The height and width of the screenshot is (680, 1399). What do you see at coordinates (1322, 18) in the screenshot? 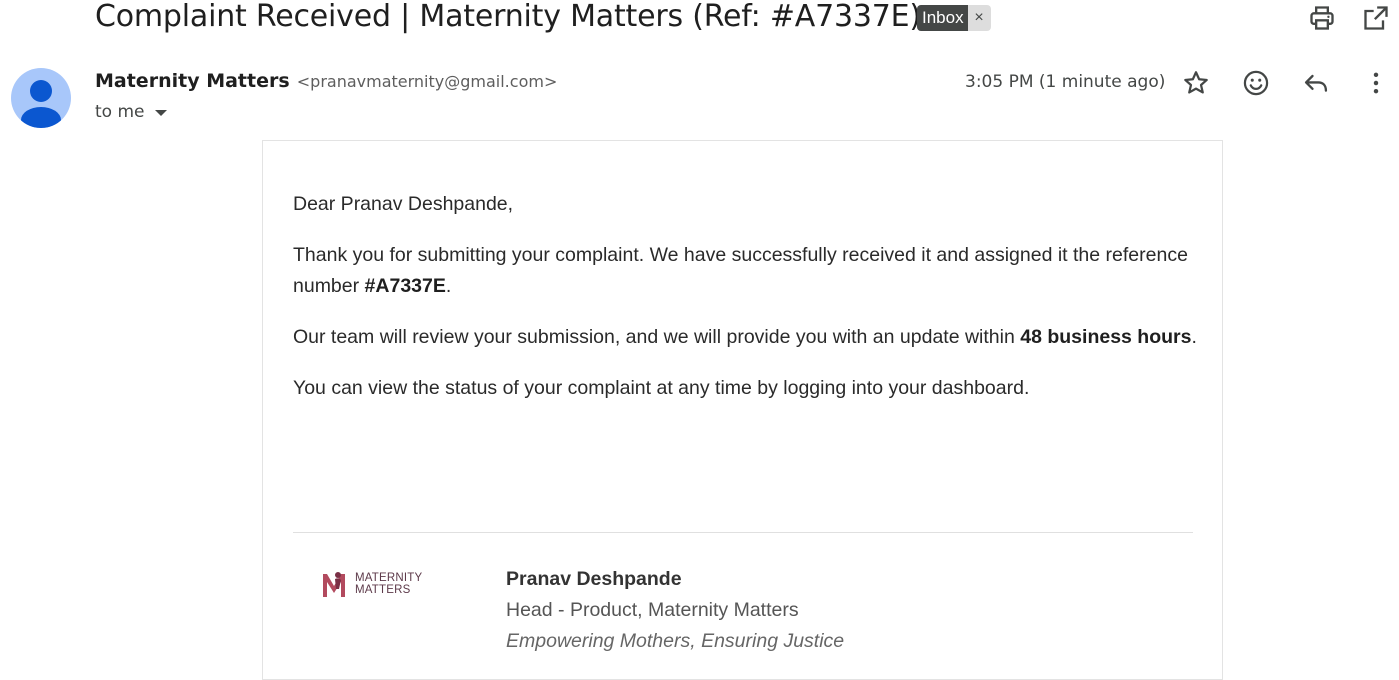
I see `print-icon` at bounding box center [1322, 18].